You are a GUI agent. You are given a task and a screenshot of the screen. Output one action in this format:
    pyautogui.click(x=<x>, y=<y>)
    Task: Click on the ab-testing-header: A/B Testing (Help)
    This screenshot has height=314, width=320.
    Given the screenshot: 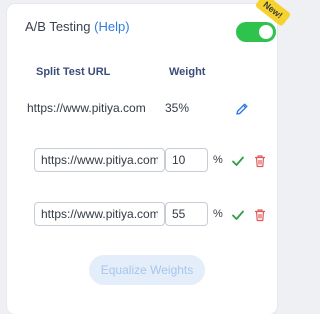 What is the action you would take?
    pyautogui.click(x=77, y=26)
    